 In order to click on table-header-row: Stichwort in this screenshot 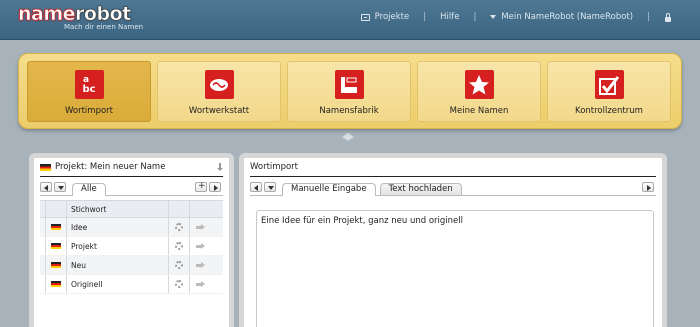, I will do `click(131, 209)`.